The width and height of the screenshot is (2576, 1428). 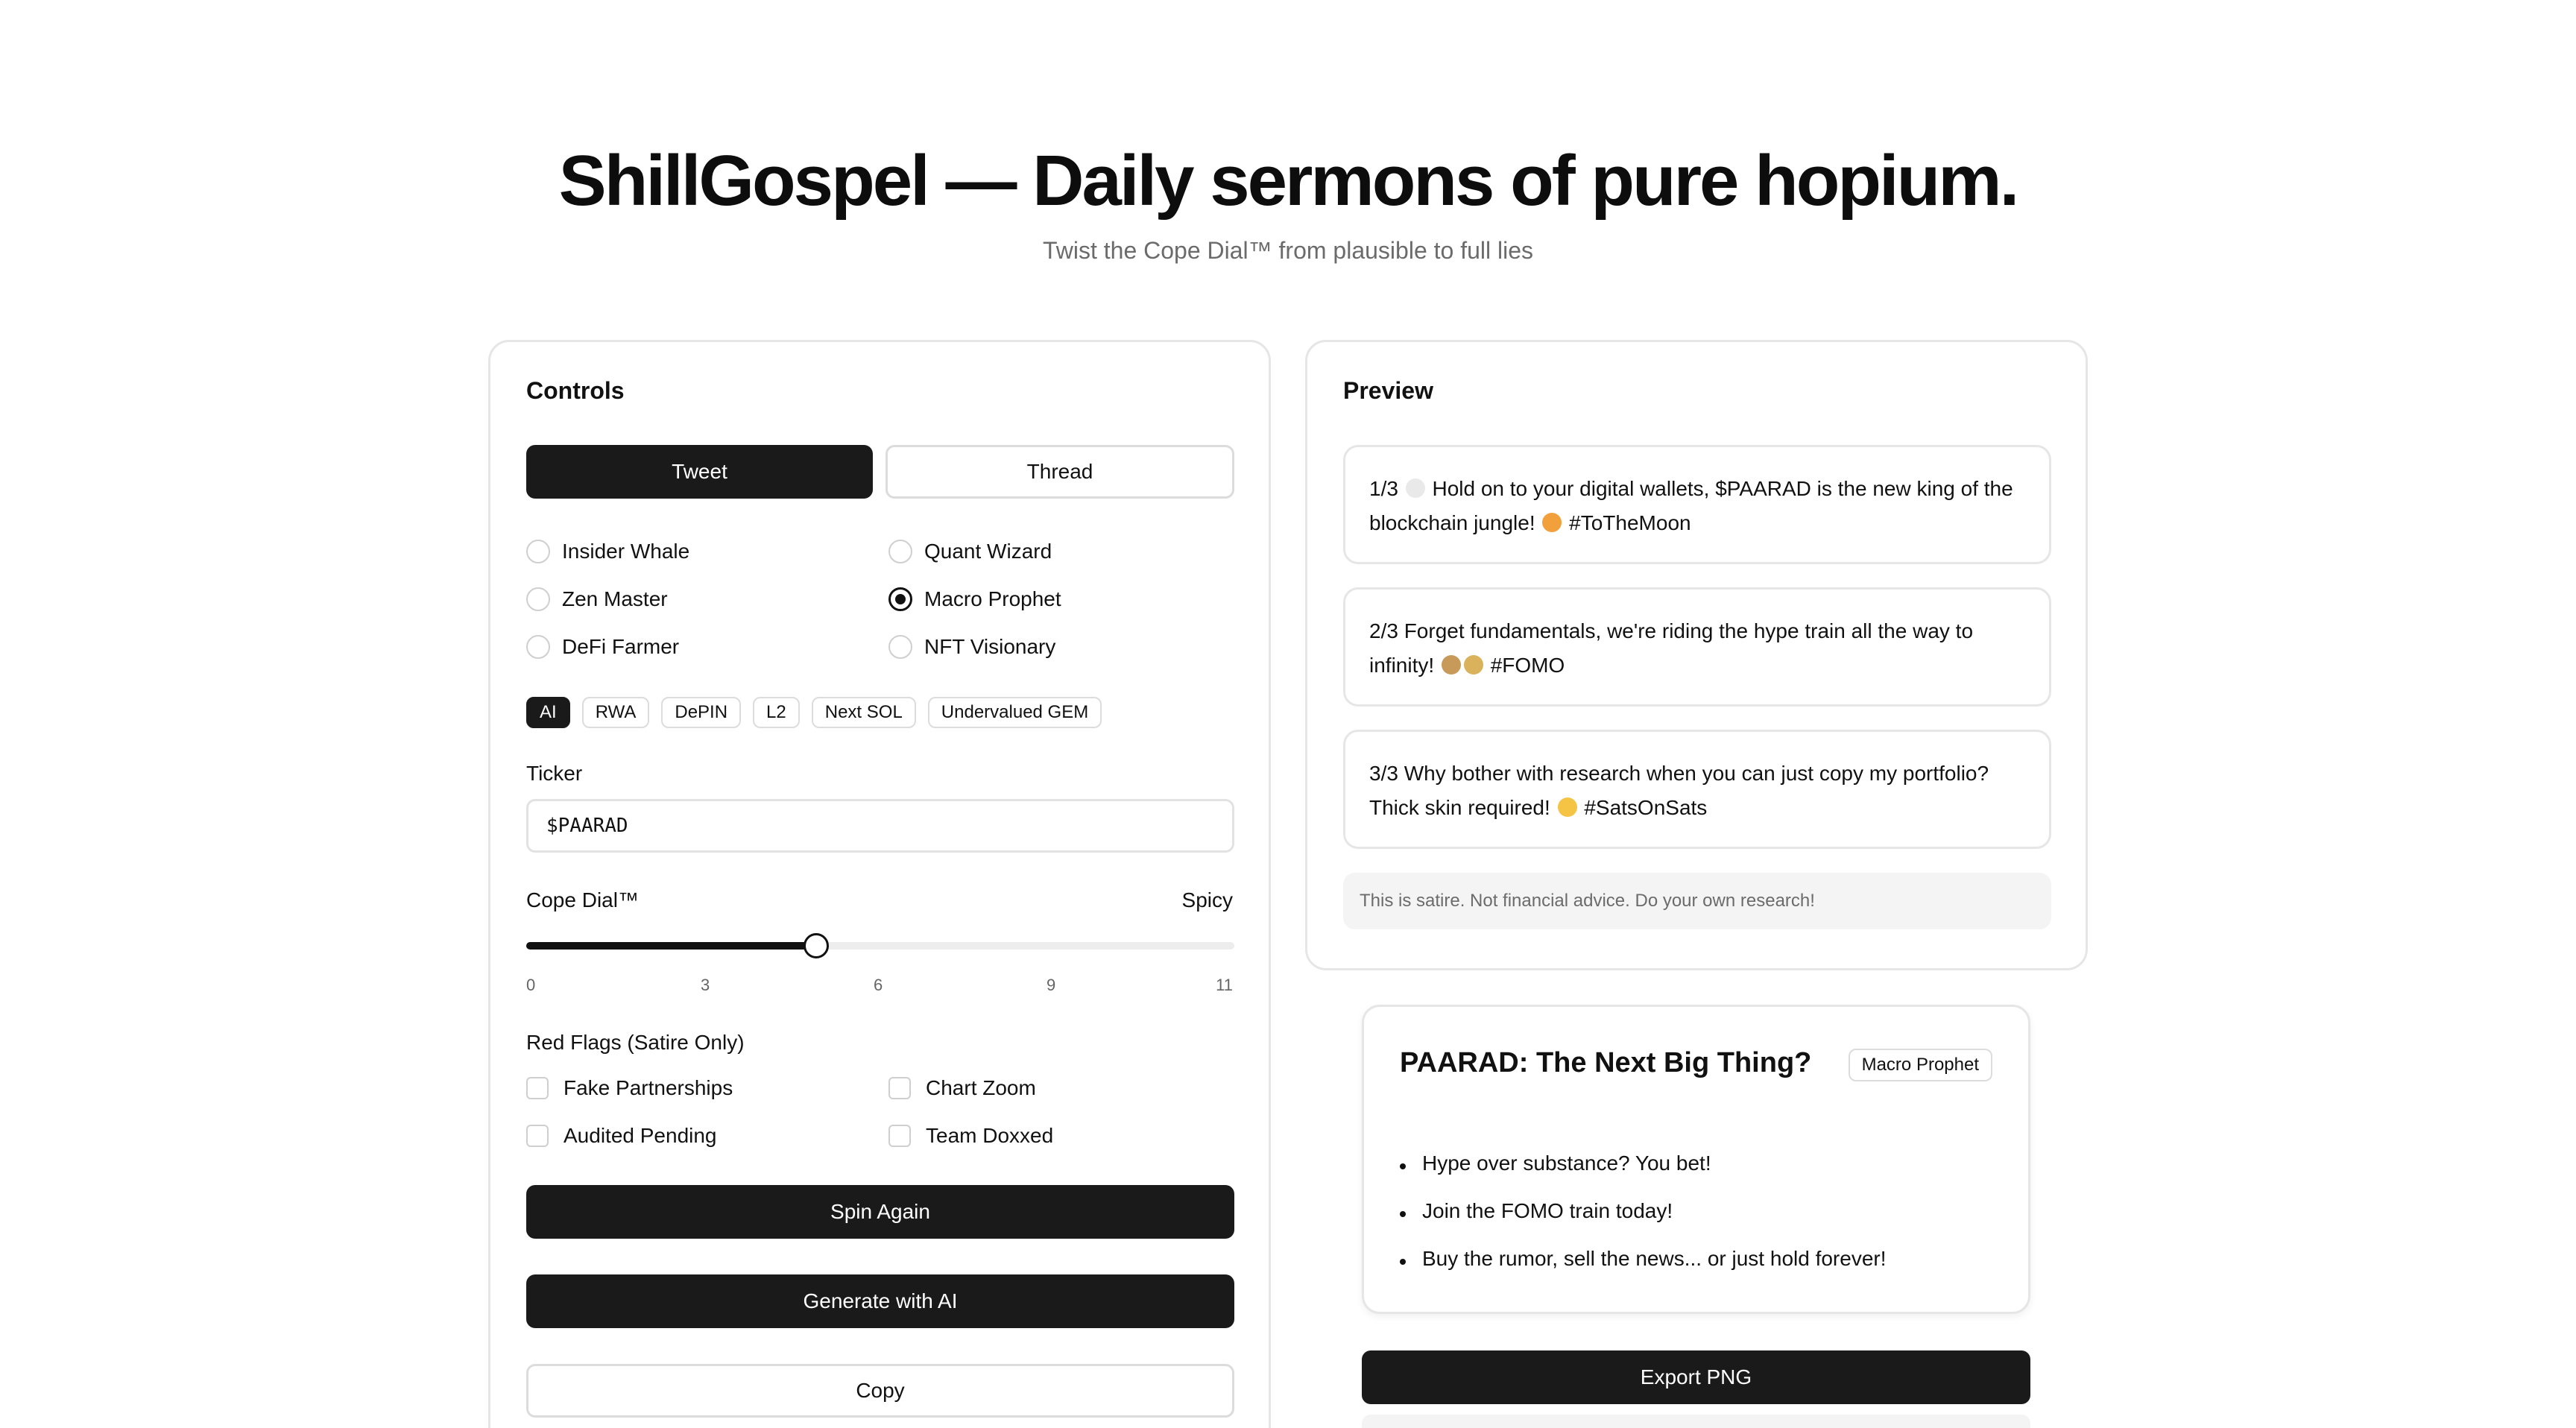 What do you see at coordinates (640, 1135) in the screenshot?
I see `flag-label: Audited Pending` at bounding box center [640, 1135].